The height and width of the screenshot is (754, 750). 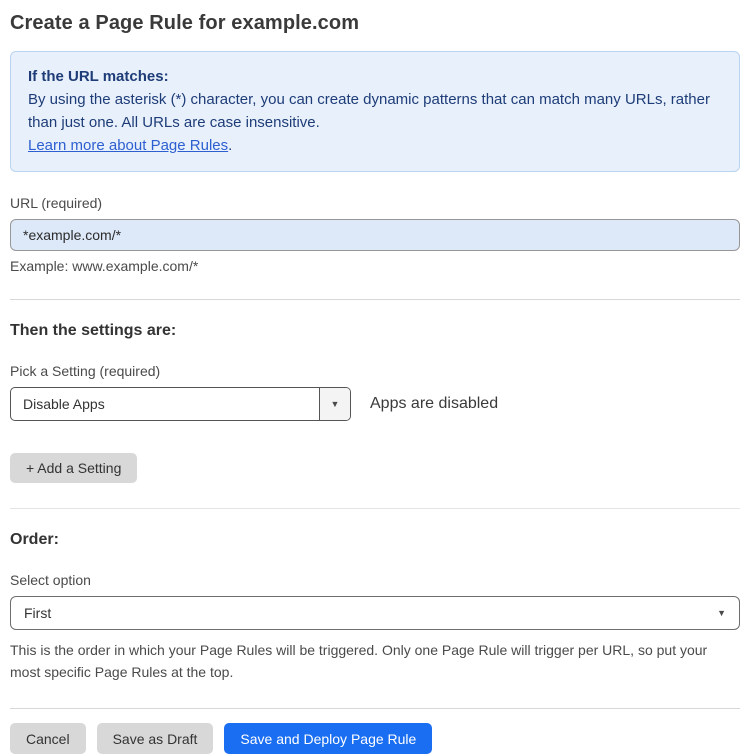 What do you see at coordinates (185, 23) in the screenshot?
I see `page-title: Create a Page Rule for example.com` at bounding box center [185, 23].